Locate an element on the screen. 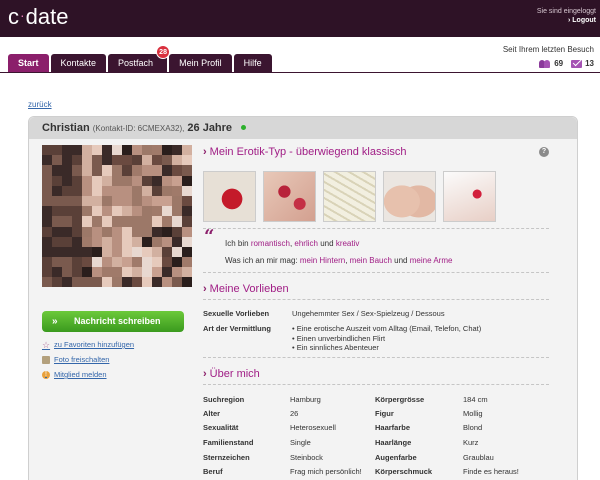 This screenshot has height=480, width=600. back-link: zurück is located at coordinates (40, 104).